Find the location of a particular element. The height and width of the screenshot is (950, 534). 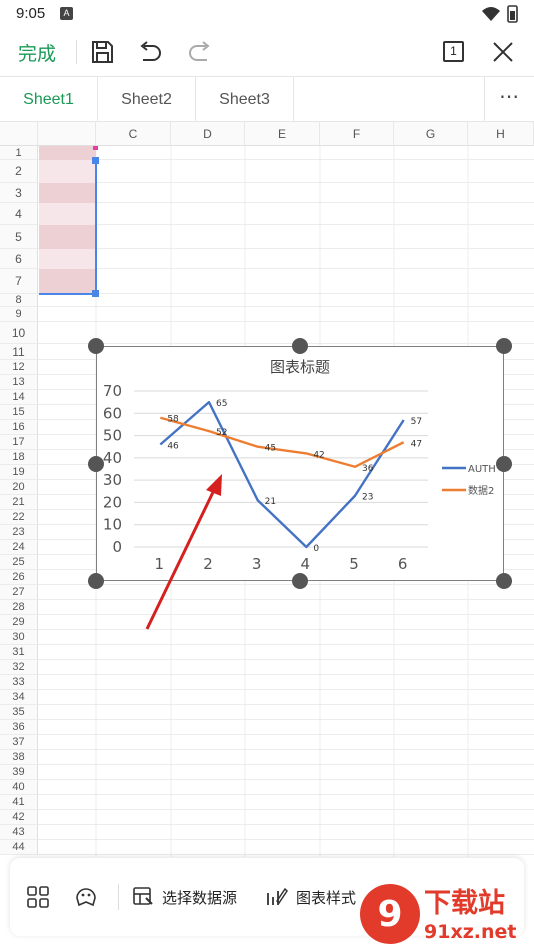

row-header: 31 is located at coordinates (19, 652).